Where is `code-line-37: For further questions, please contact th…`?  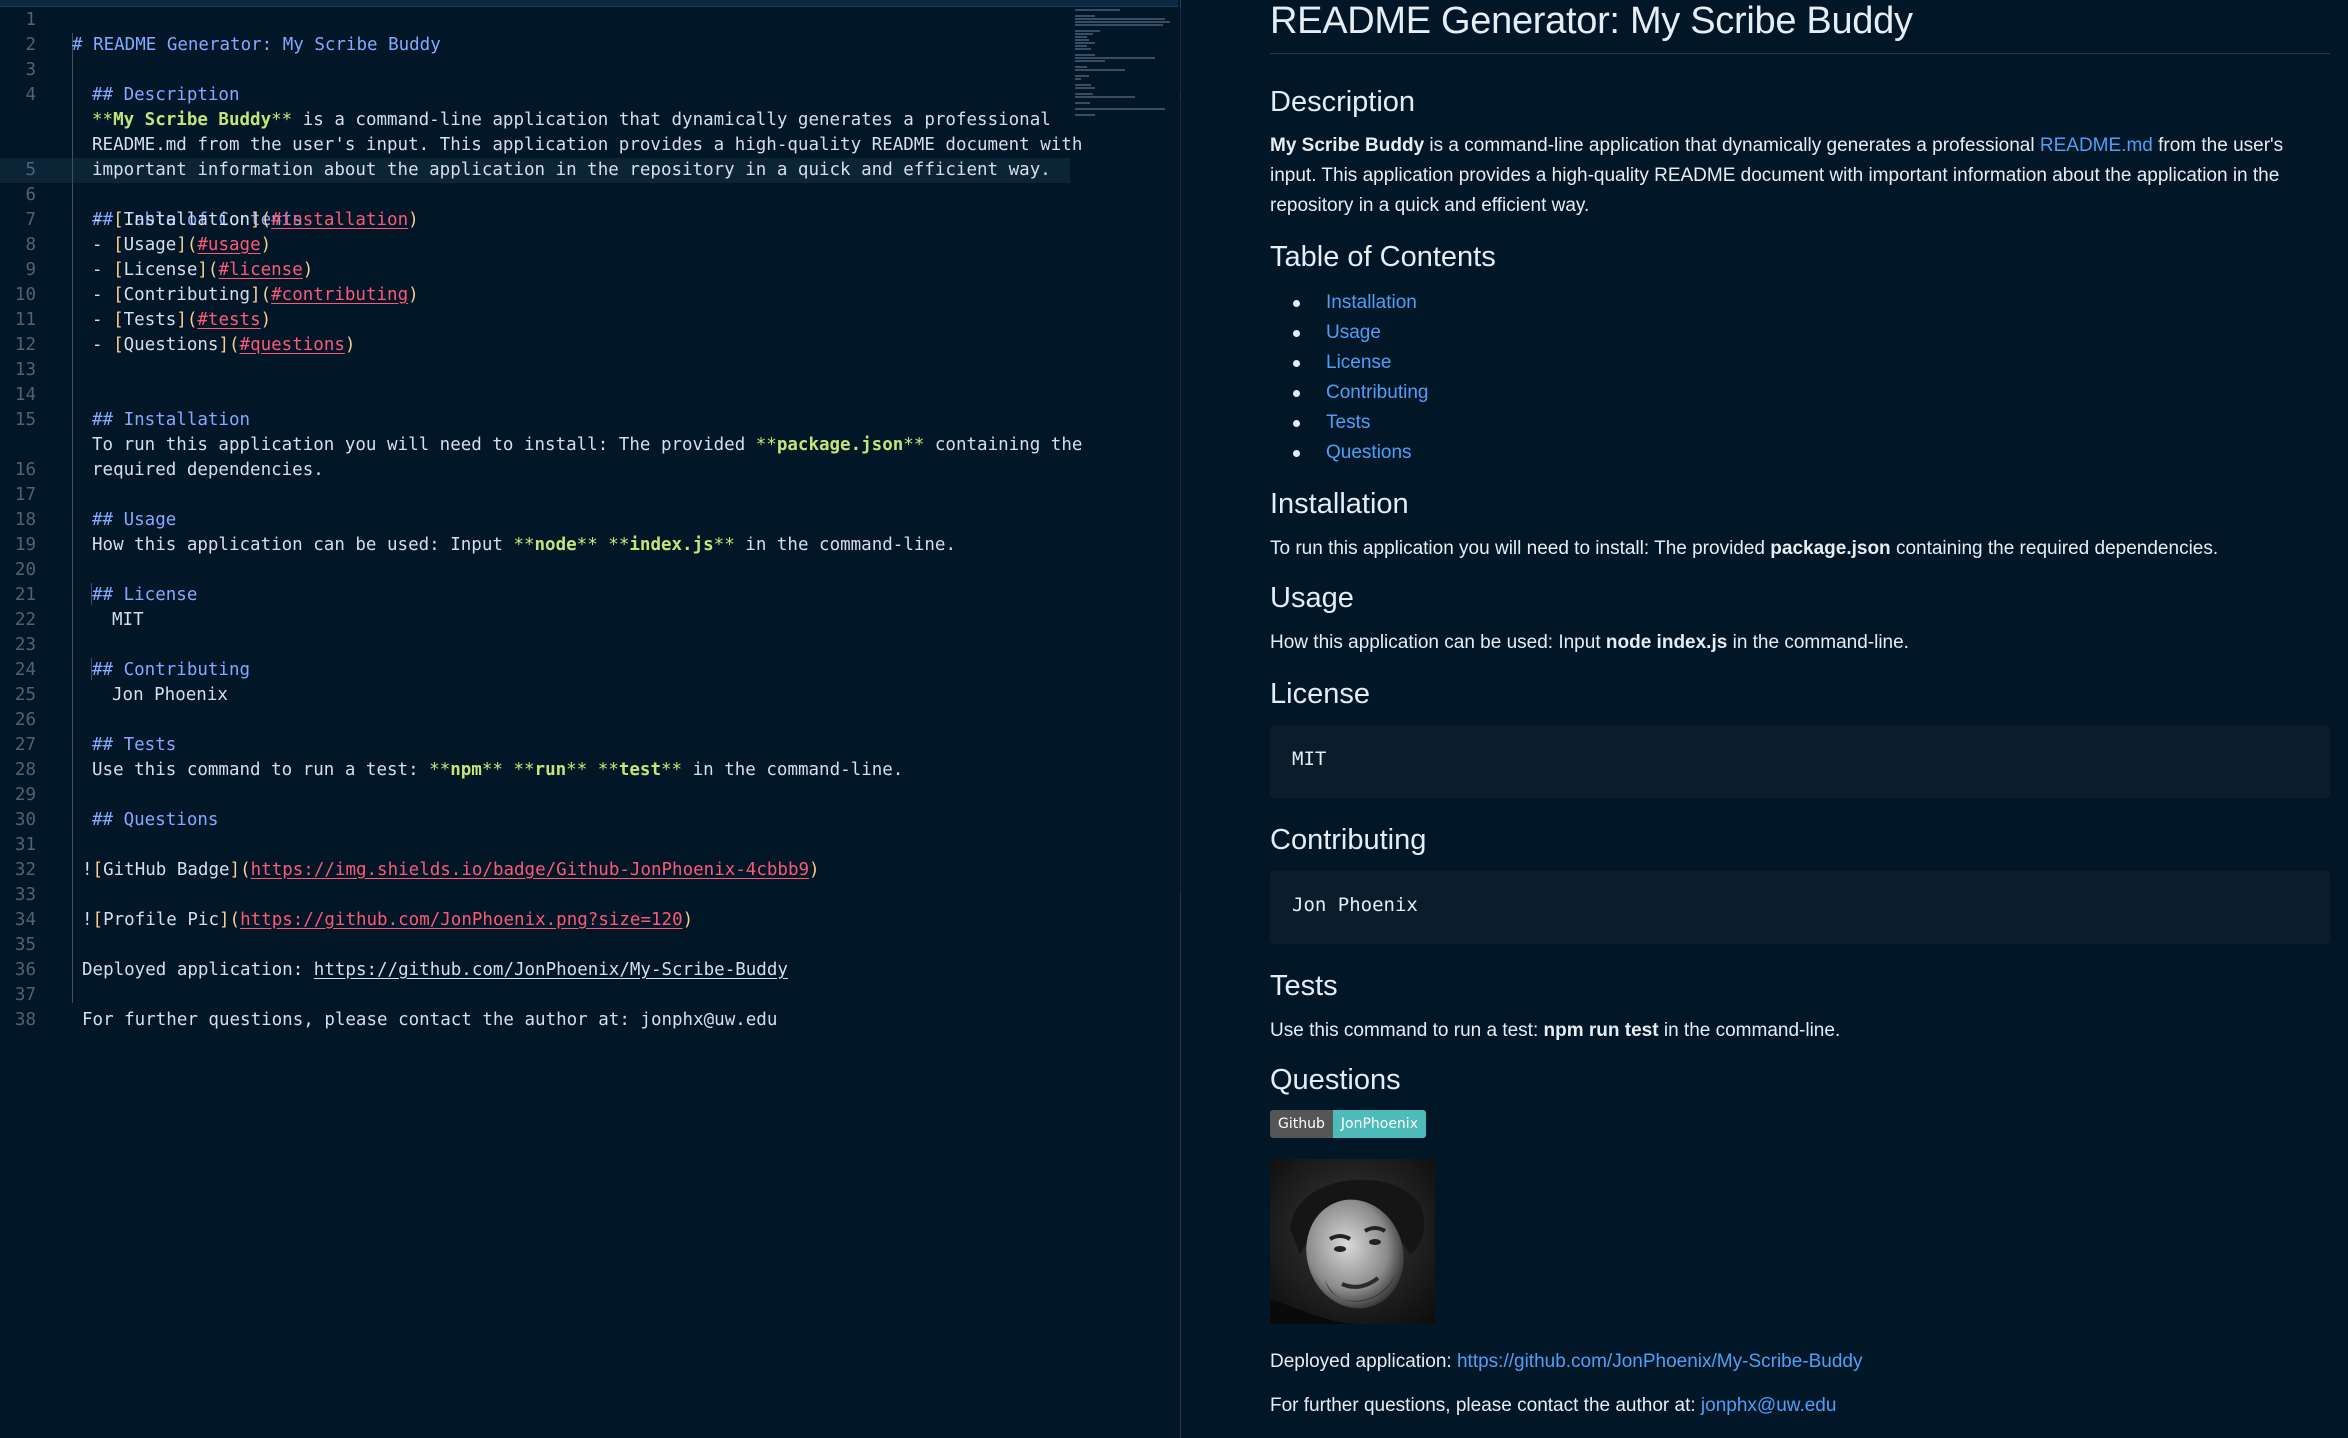 code-line-37: For further questions, please contact th… is located at coordinates (535, 1006).